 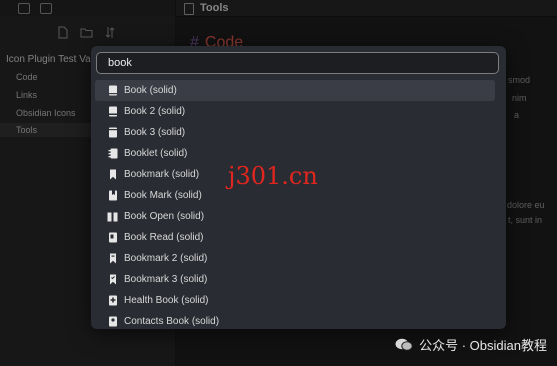 What do you see at coordinates (295, 237) in the screenshot?
I see `result-item: Book Read (solid)` at bounding box center [295, 237].